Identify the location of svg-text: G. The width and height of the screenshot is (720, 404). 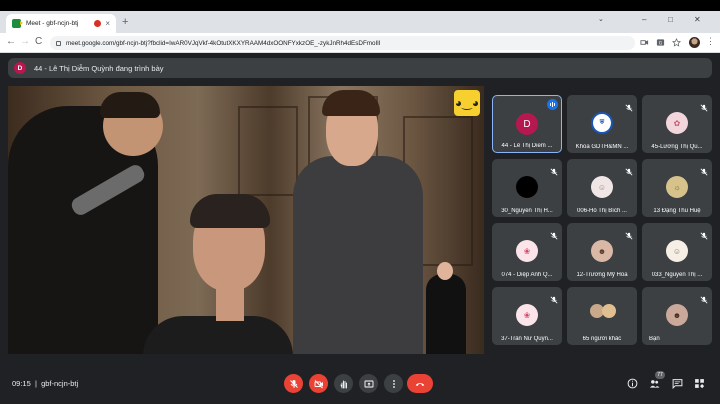
(661, 43).